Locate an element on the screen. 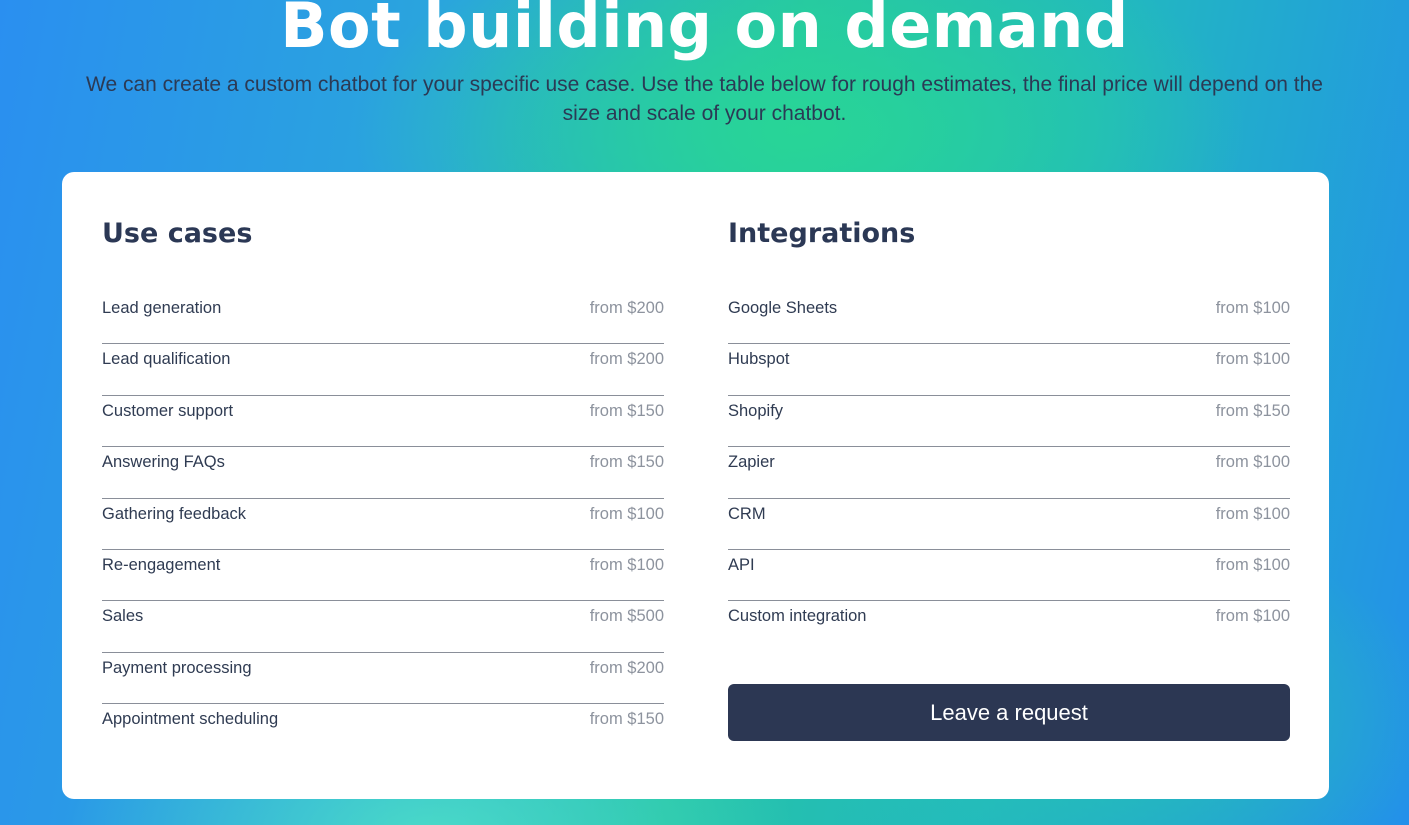  integration-label: Custom integration is located at coordinates (797, 616).